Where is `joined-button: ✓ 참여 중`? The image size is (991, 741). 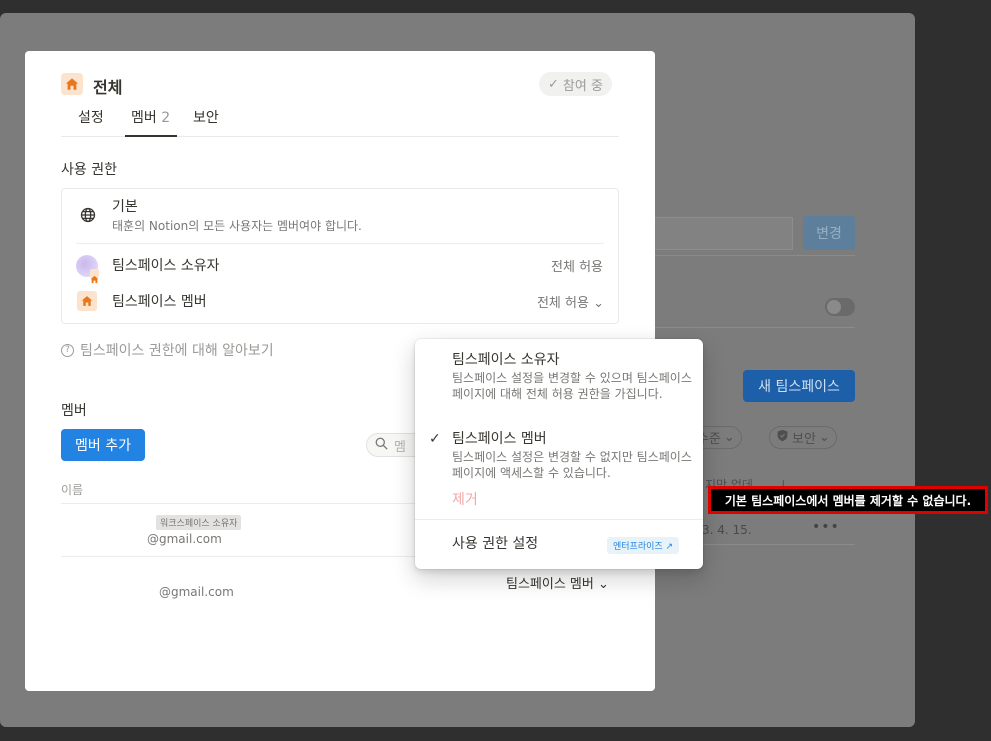 joined-button: ✓ 참여 중 is located at coordinates (575, 84).